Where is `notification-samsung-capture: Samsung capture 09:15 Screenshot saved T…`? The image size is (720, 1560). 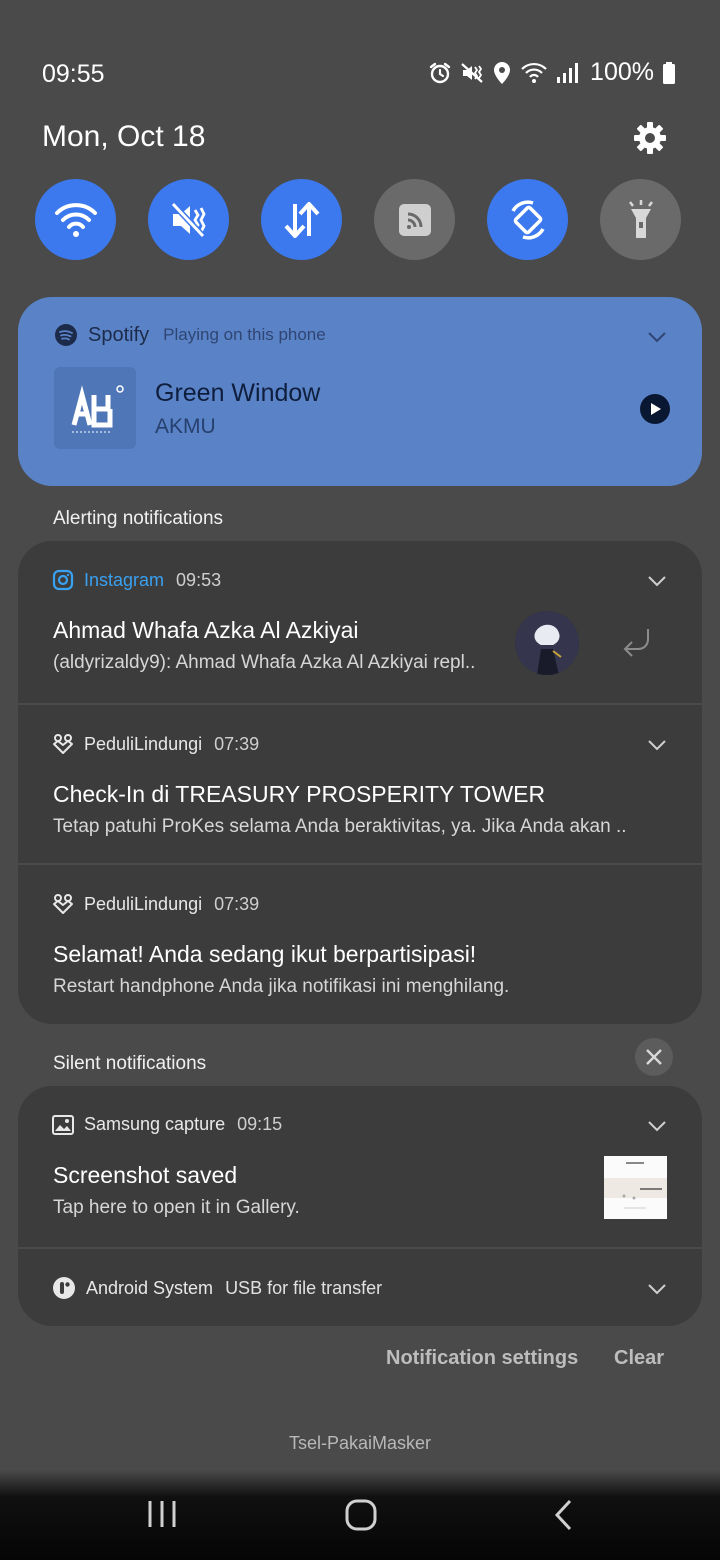
notification-samsung-capture: Samsung capture 09:15 Screenshot saved T… is located at coordinates (360, 1167).